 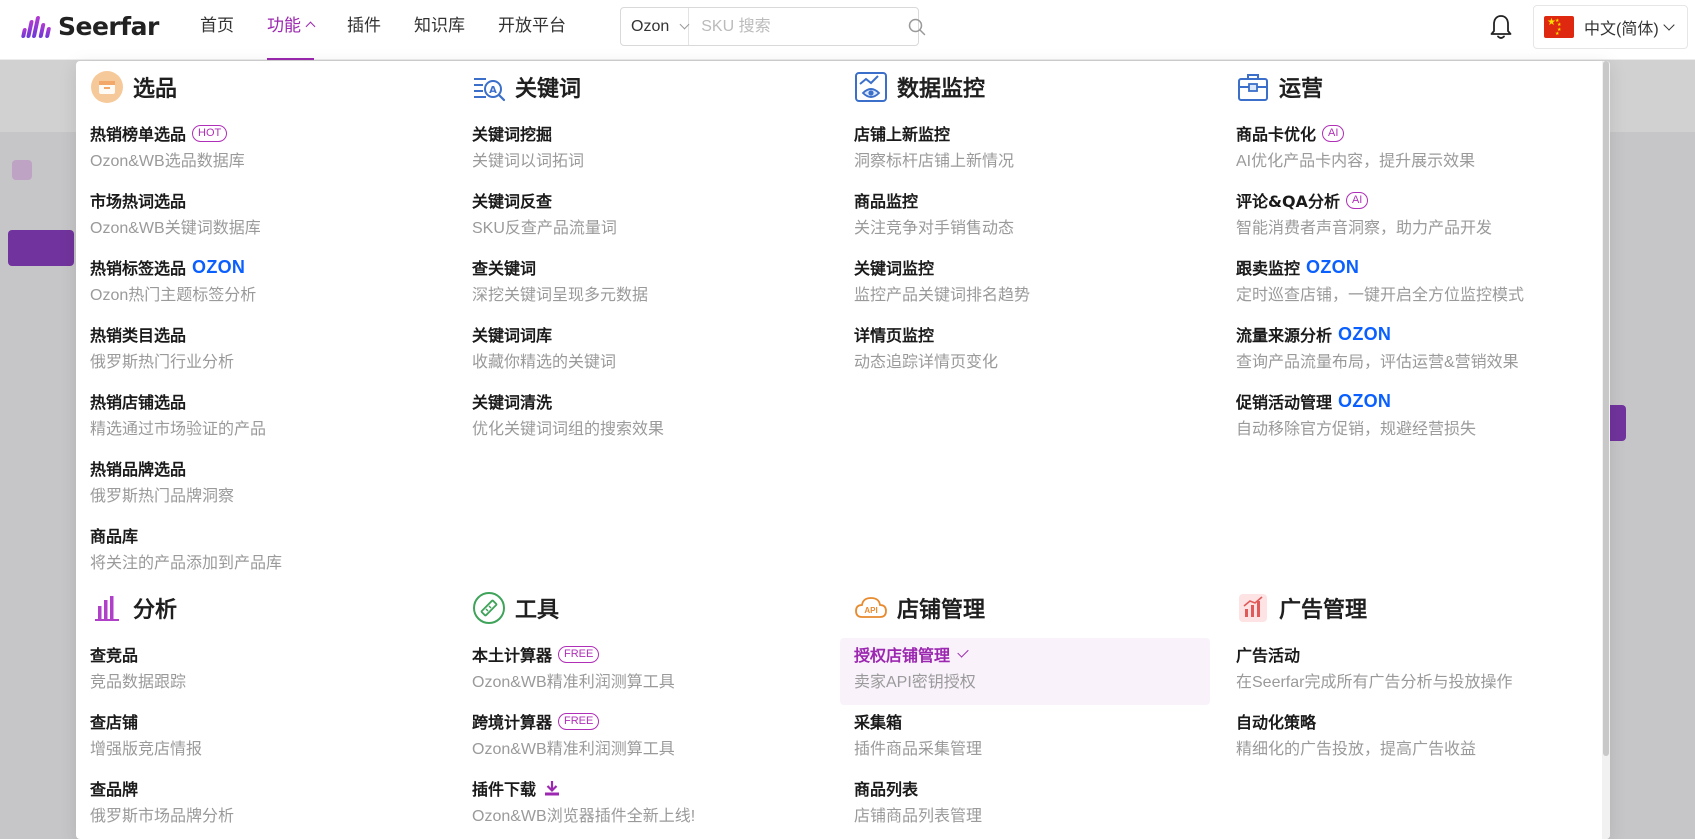 What do you see at coordinates (870, 610) in the screenshot?
I see `svg-text: API` at bounding box center [870, 610].